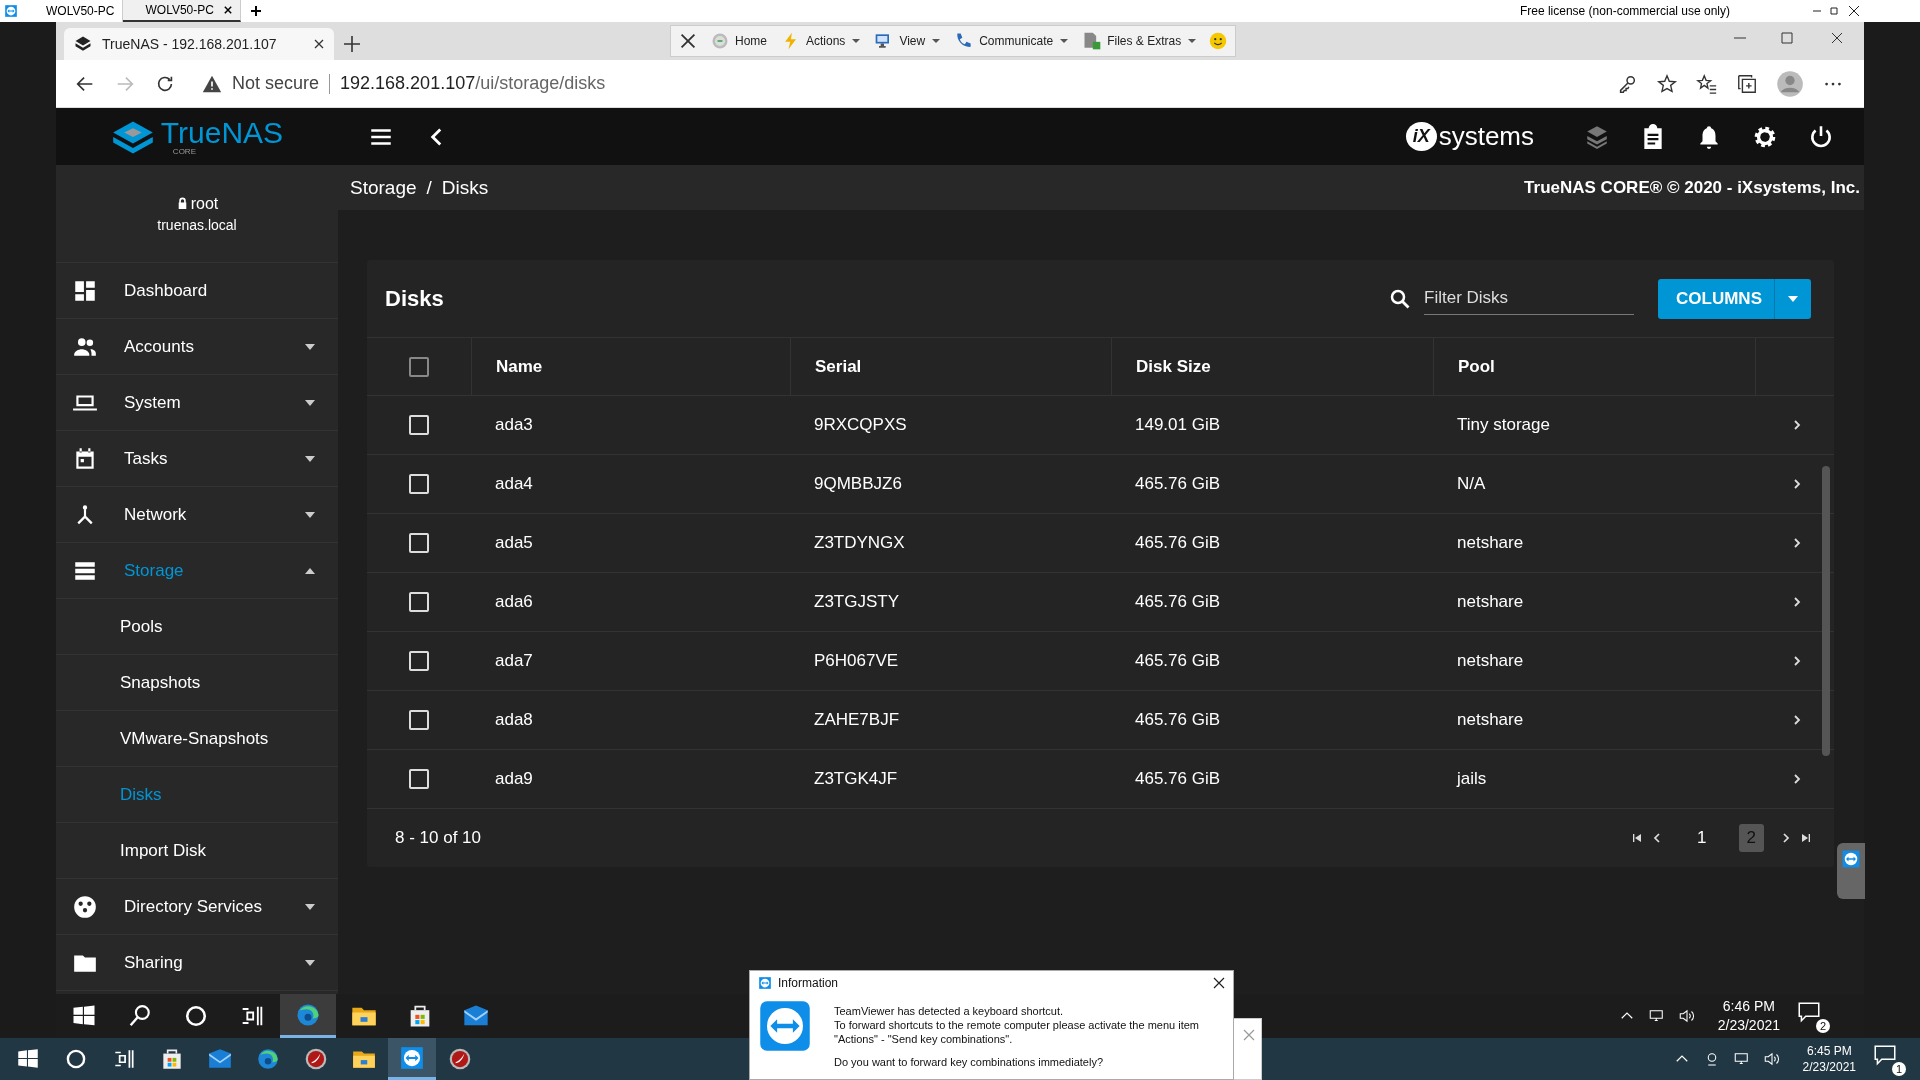 The image size is (1920, 1080). Describe the element at coordinates (1178, 425) in the screenshot. I see `table-cell: 149.01 GiB` at that location.